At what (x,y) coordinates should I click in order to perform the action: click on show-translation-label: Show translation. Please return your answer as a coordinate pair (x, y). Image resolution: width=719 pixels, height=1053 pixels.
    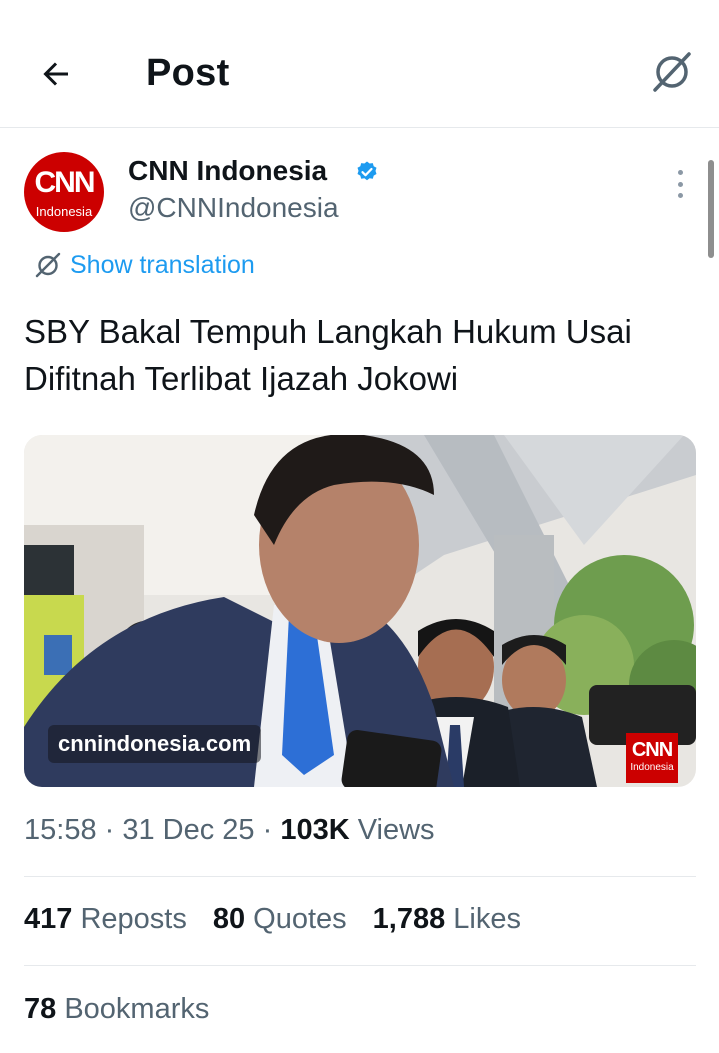
    Looking at the image, I should click on (162, 264).